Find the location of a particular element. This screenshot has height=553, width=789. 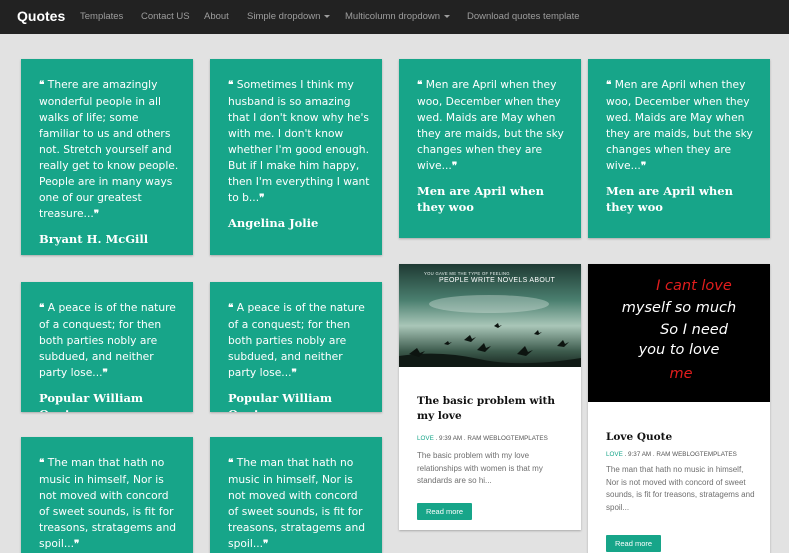

brand-logo: Quotes is located at coordinates (41, 16).